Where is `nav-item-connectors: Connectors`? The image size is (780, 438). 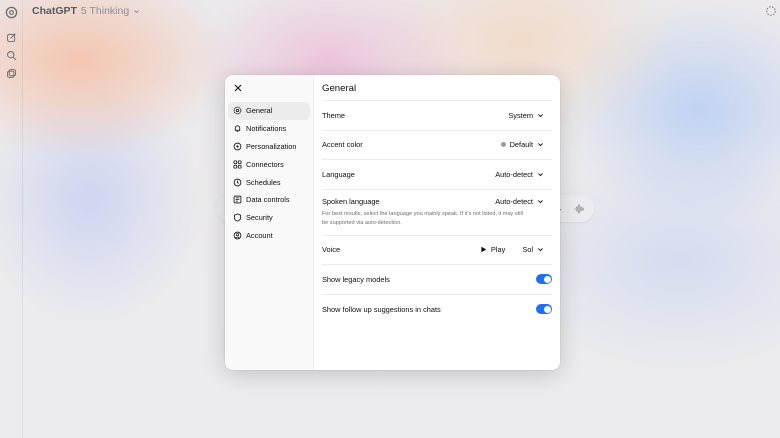
nav-item-connectors: Connectors is located at coordinates (269, 164).